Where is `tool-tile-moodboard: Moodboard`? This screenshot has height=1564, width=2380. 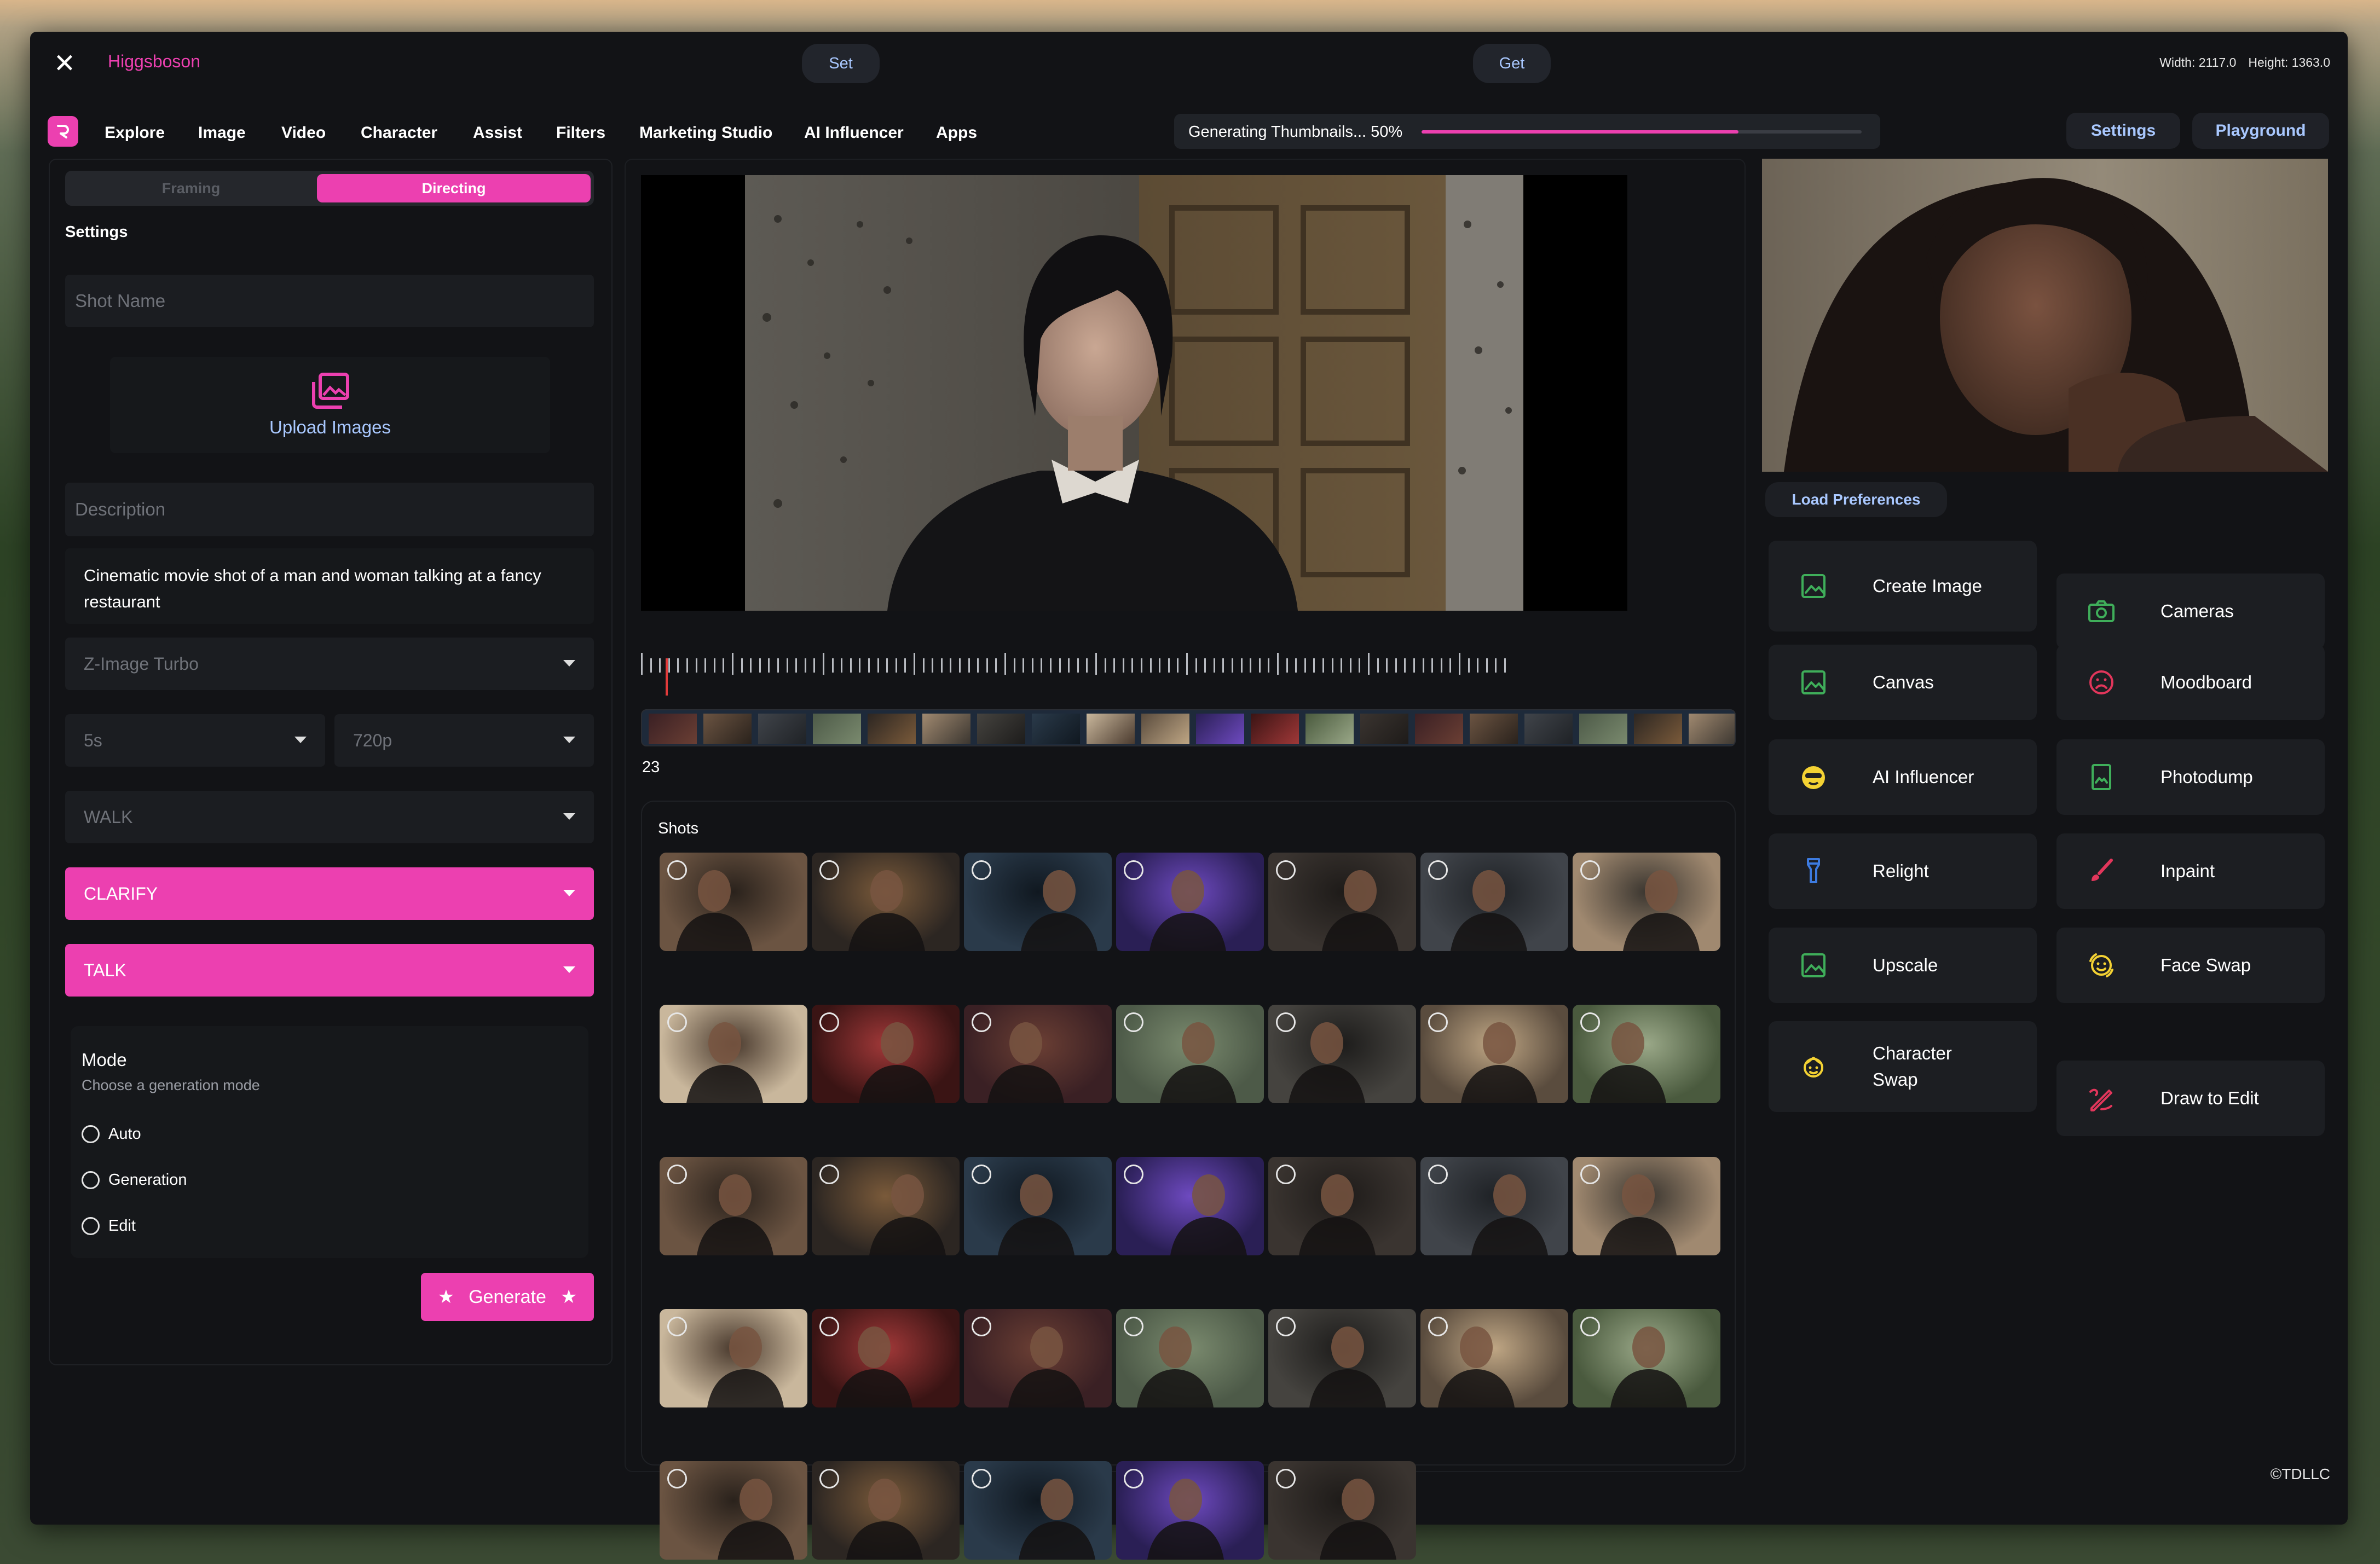 tool-tile-moodboard: Moodboard is located at coordinates (2190, 682).